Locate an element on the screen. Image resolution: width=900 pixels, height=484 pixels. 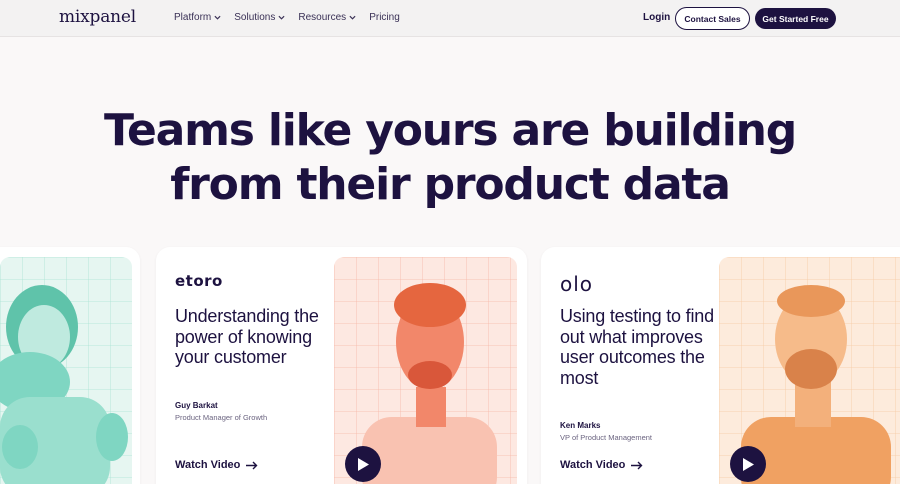
hero-line-2: from their product data is located at coordinates (450, 184).